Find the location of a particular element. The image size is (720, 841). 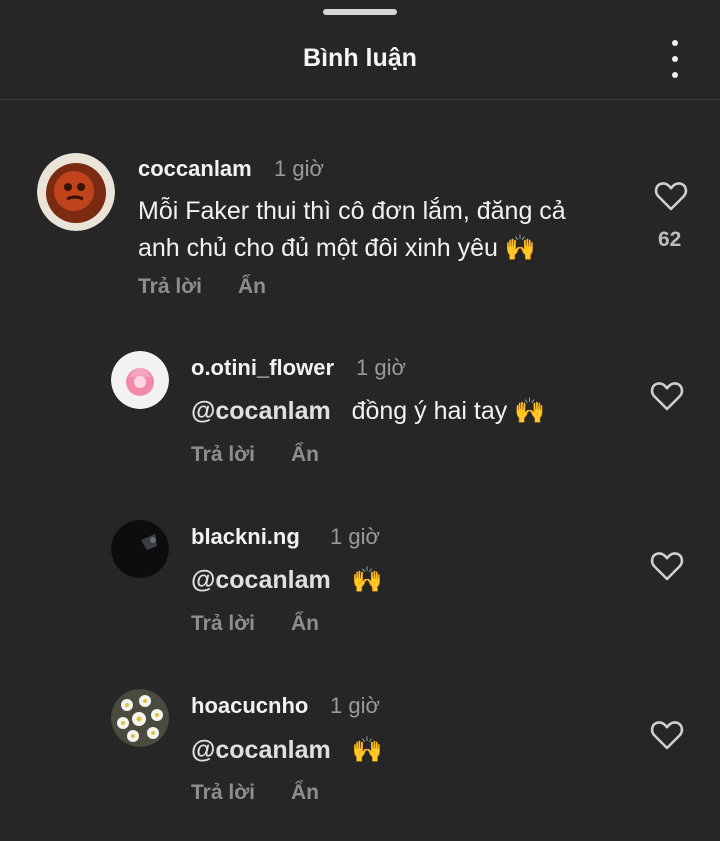

reply-username: hoacucnho is located at coordinates (249, 706).